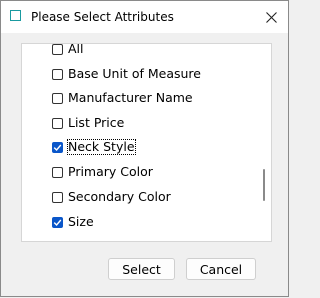  Describe the element at coordinates (264, 142) in the screenshot. I see `vertical-scrollbar` at that location.